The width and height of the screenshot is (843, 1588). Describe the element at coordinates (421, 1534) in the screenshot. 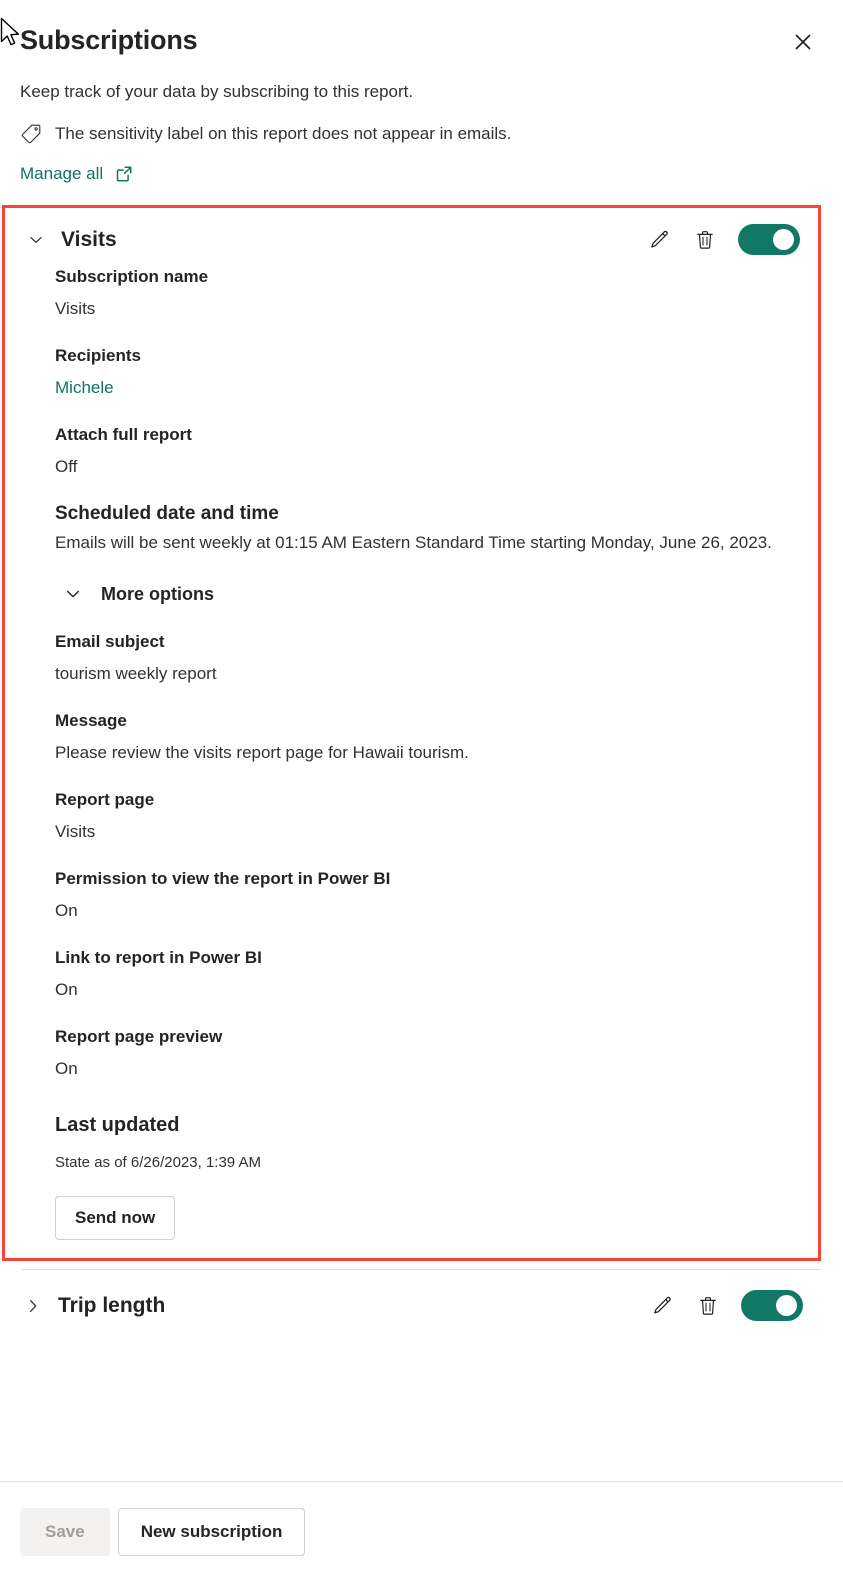

I see `panel-footer: Save New subscription` at that location.